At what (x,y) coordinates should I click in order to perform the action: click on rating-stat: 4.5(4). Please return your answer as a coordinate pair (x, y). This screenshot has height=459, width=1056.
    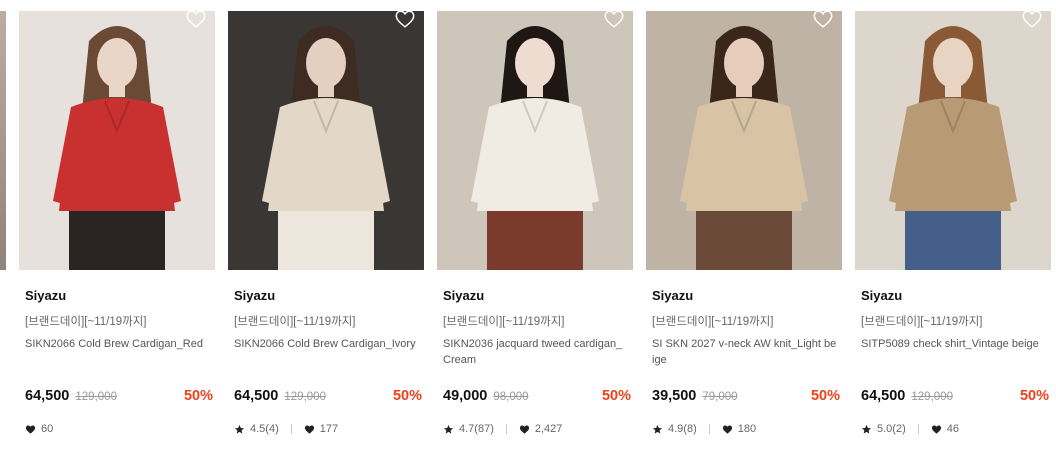
    Looking at the image, I should click on (256, 429).